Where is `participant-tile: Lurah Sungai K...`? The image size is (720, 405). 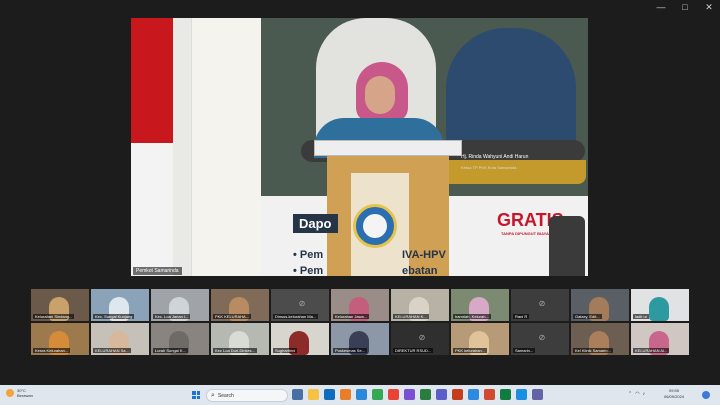
participant-tile: Lurah Sungai K... is located at coordinates (180, 339).